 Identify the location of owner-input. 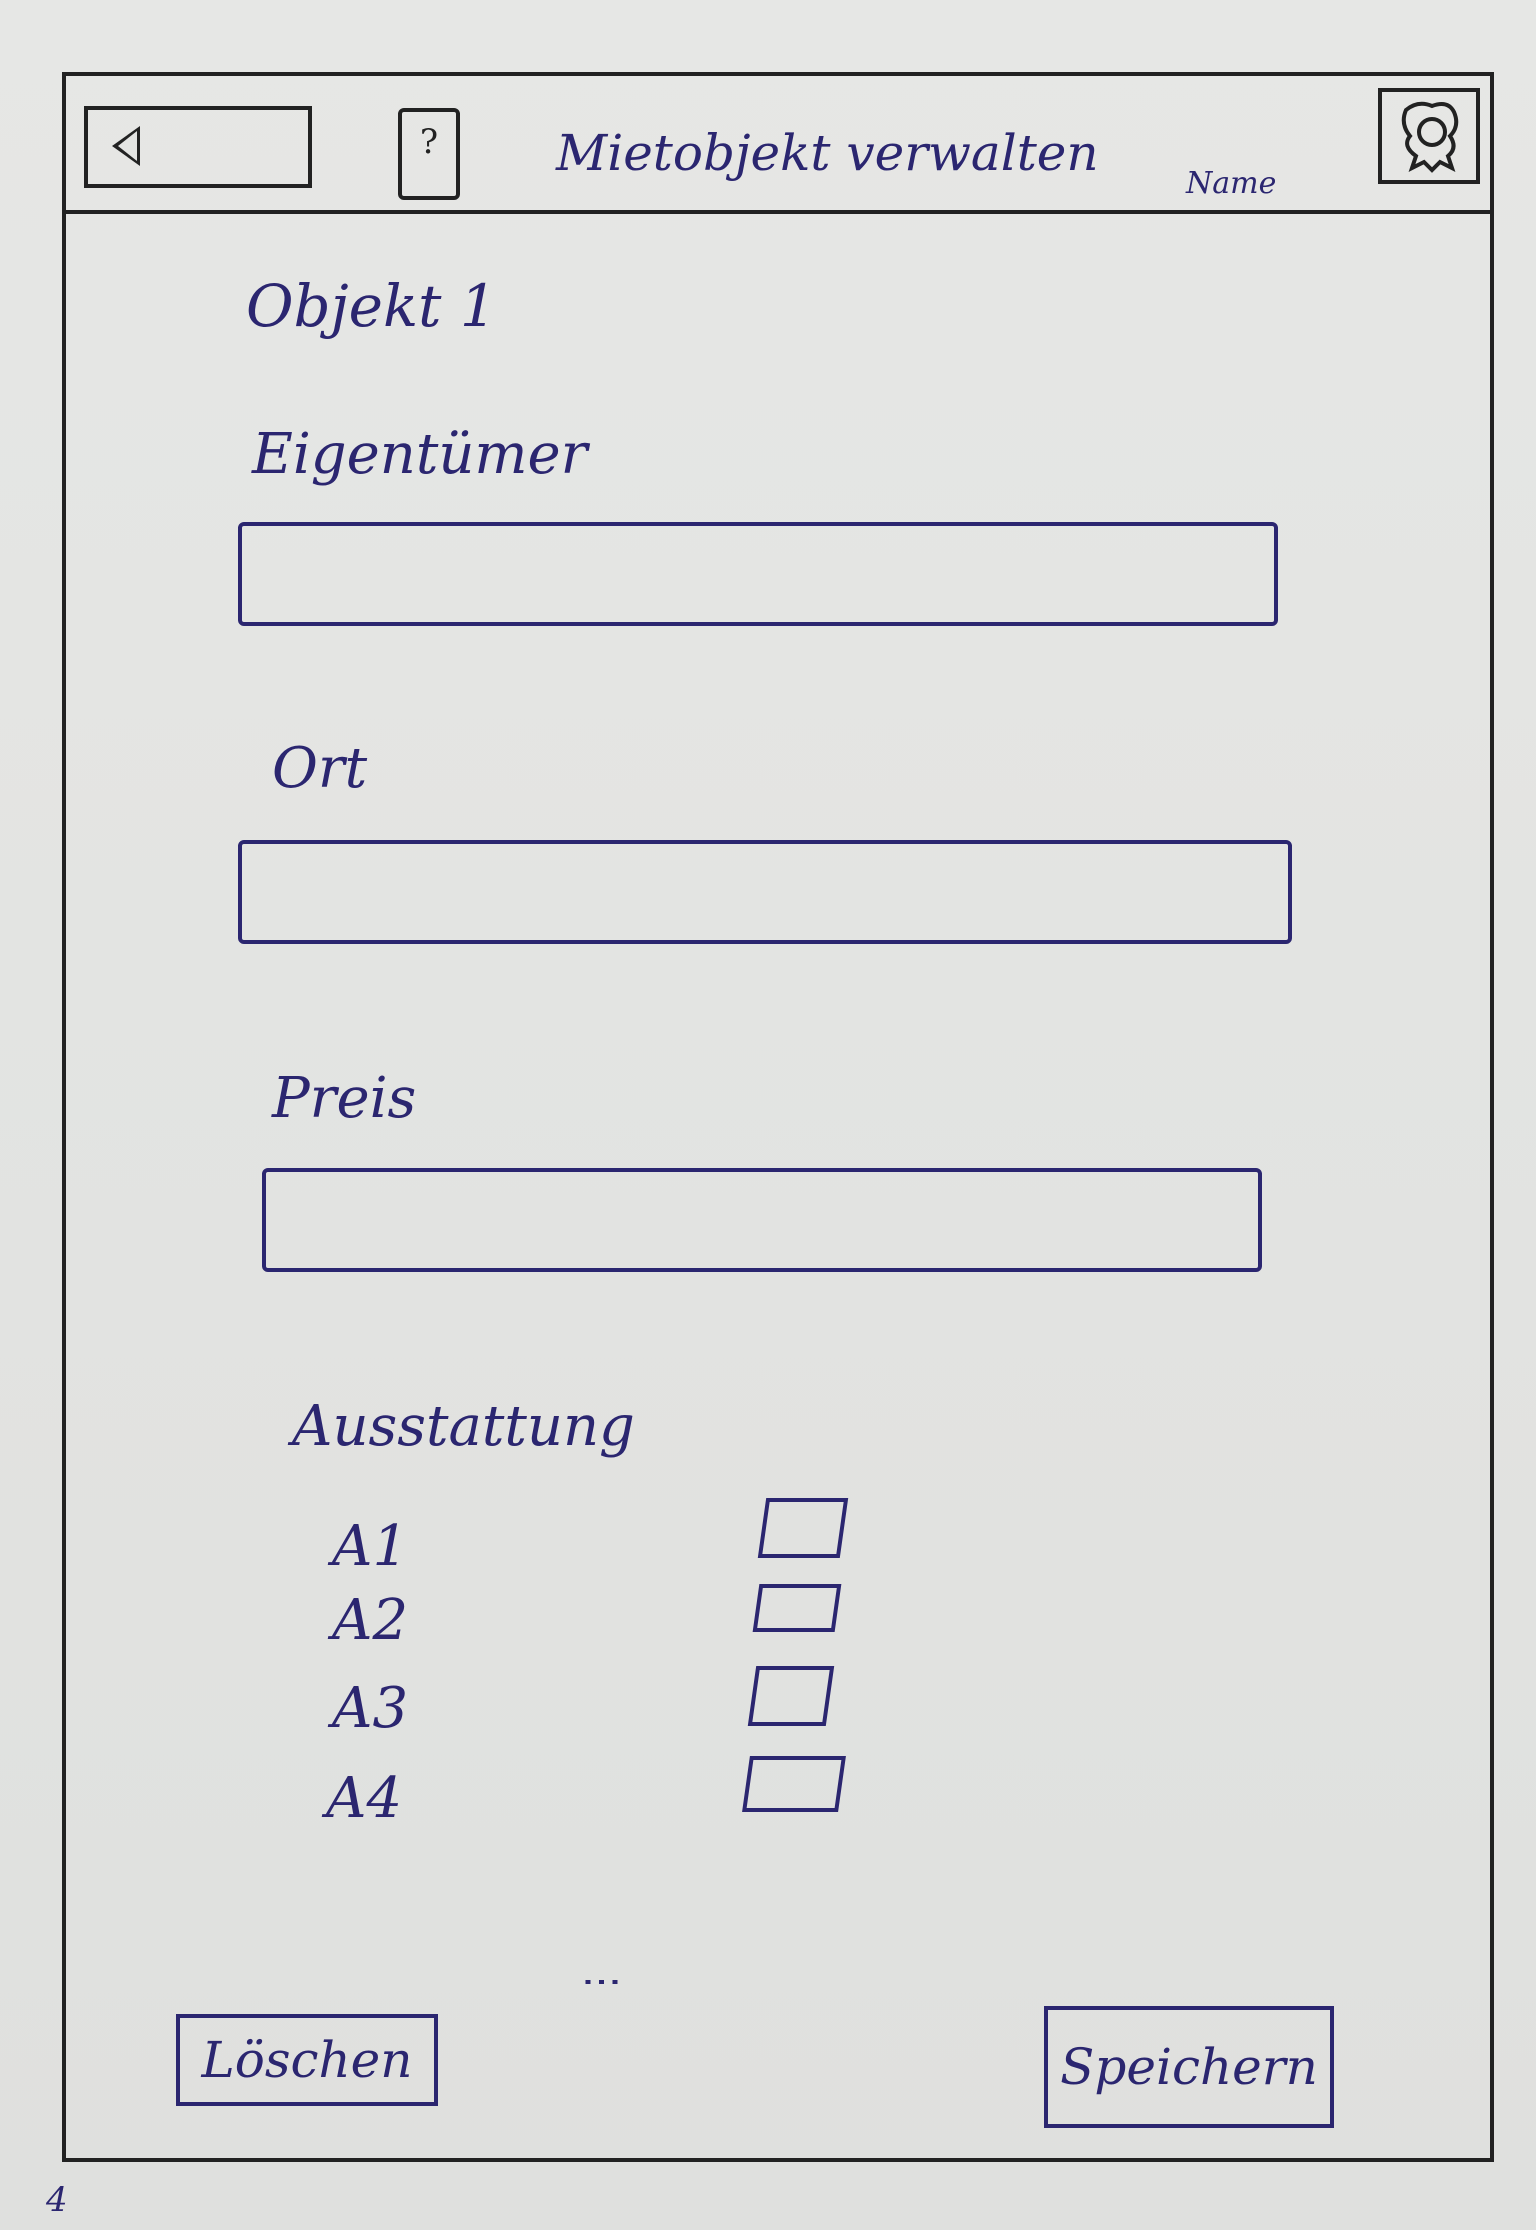
(758, 574).